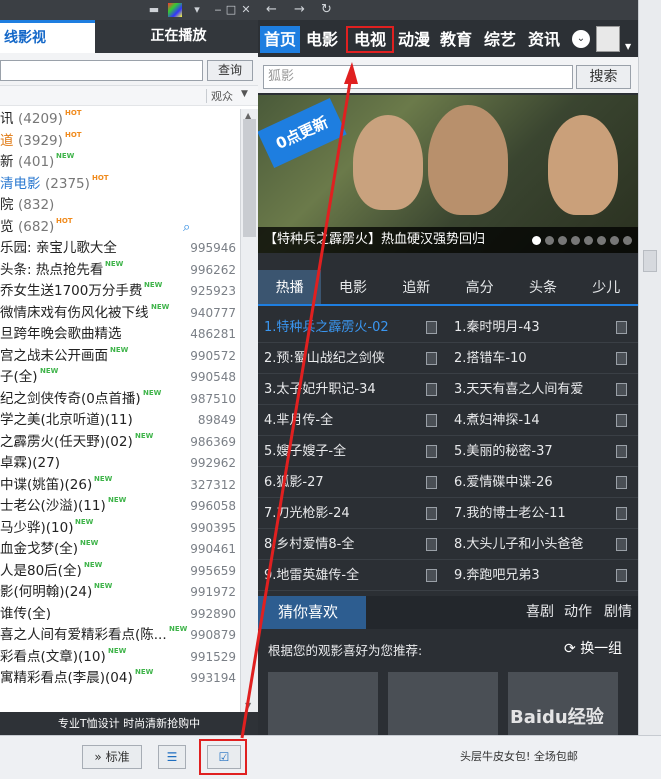 The width and height of the screenshot is (661, 779). I want to click on list-item: 宫之战未公开画面 990572 NEW, so click(120, 357).